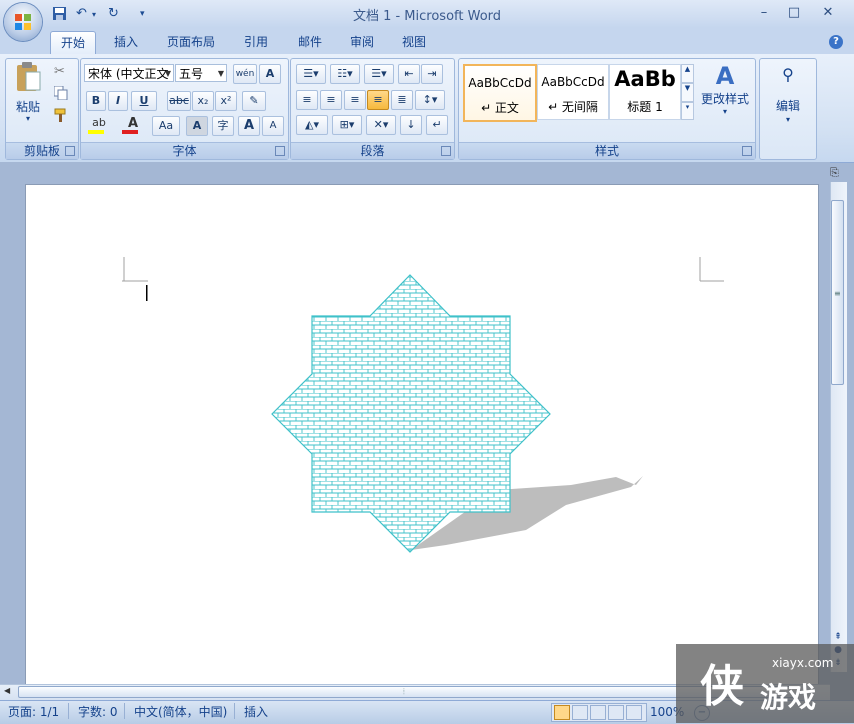  I want to click on change-case-button: Aa, so click(166, 126).